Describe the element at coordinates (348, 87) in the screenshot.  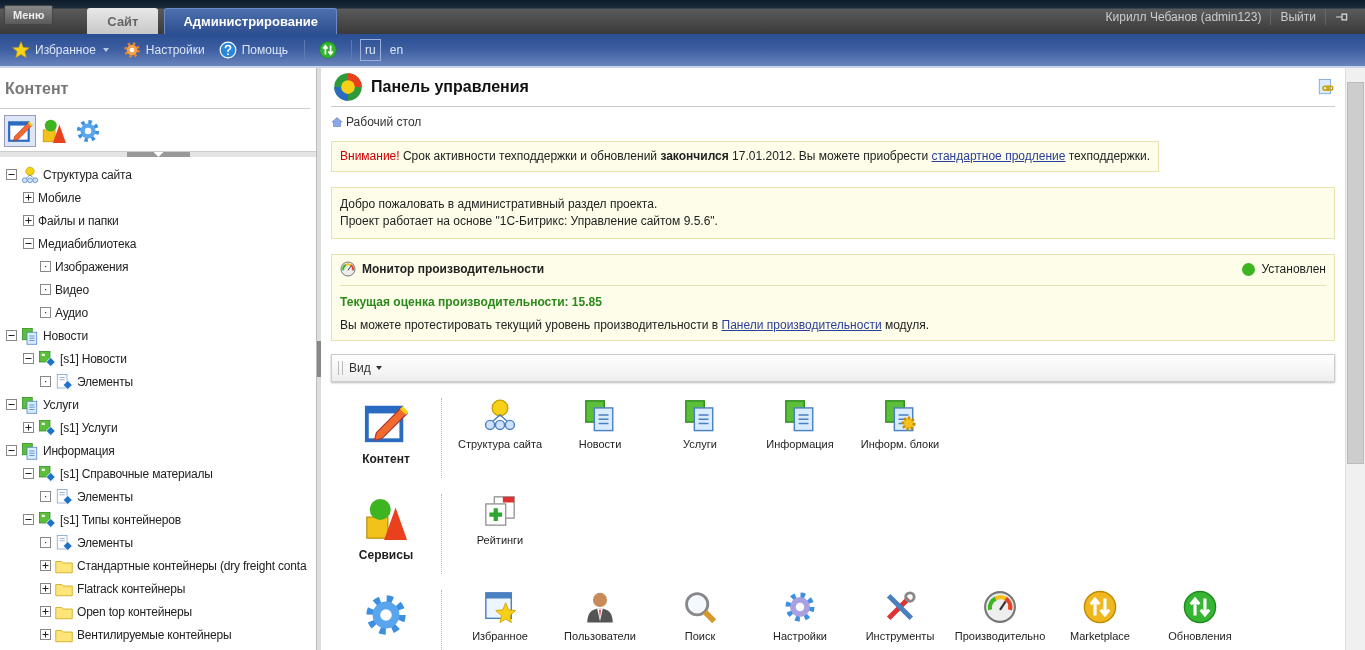
I see `logo-icon` at that location.